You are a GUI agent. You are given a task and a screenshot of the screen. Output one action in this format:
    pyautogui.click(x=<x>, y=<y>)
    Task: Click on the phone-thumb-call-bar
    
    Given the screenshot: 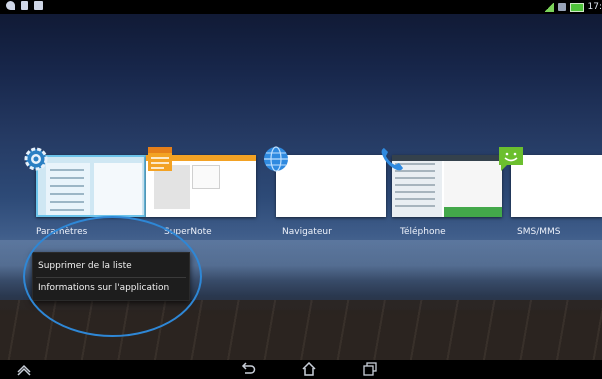 What is the action you would take?
    pyautogui.click(x=473, y=212)
    